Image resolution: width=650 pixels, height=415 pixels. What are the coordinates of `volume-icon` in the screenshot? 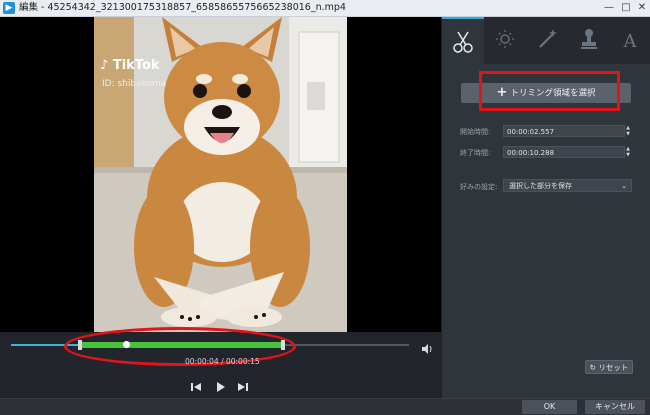 It's located at (427, 348).